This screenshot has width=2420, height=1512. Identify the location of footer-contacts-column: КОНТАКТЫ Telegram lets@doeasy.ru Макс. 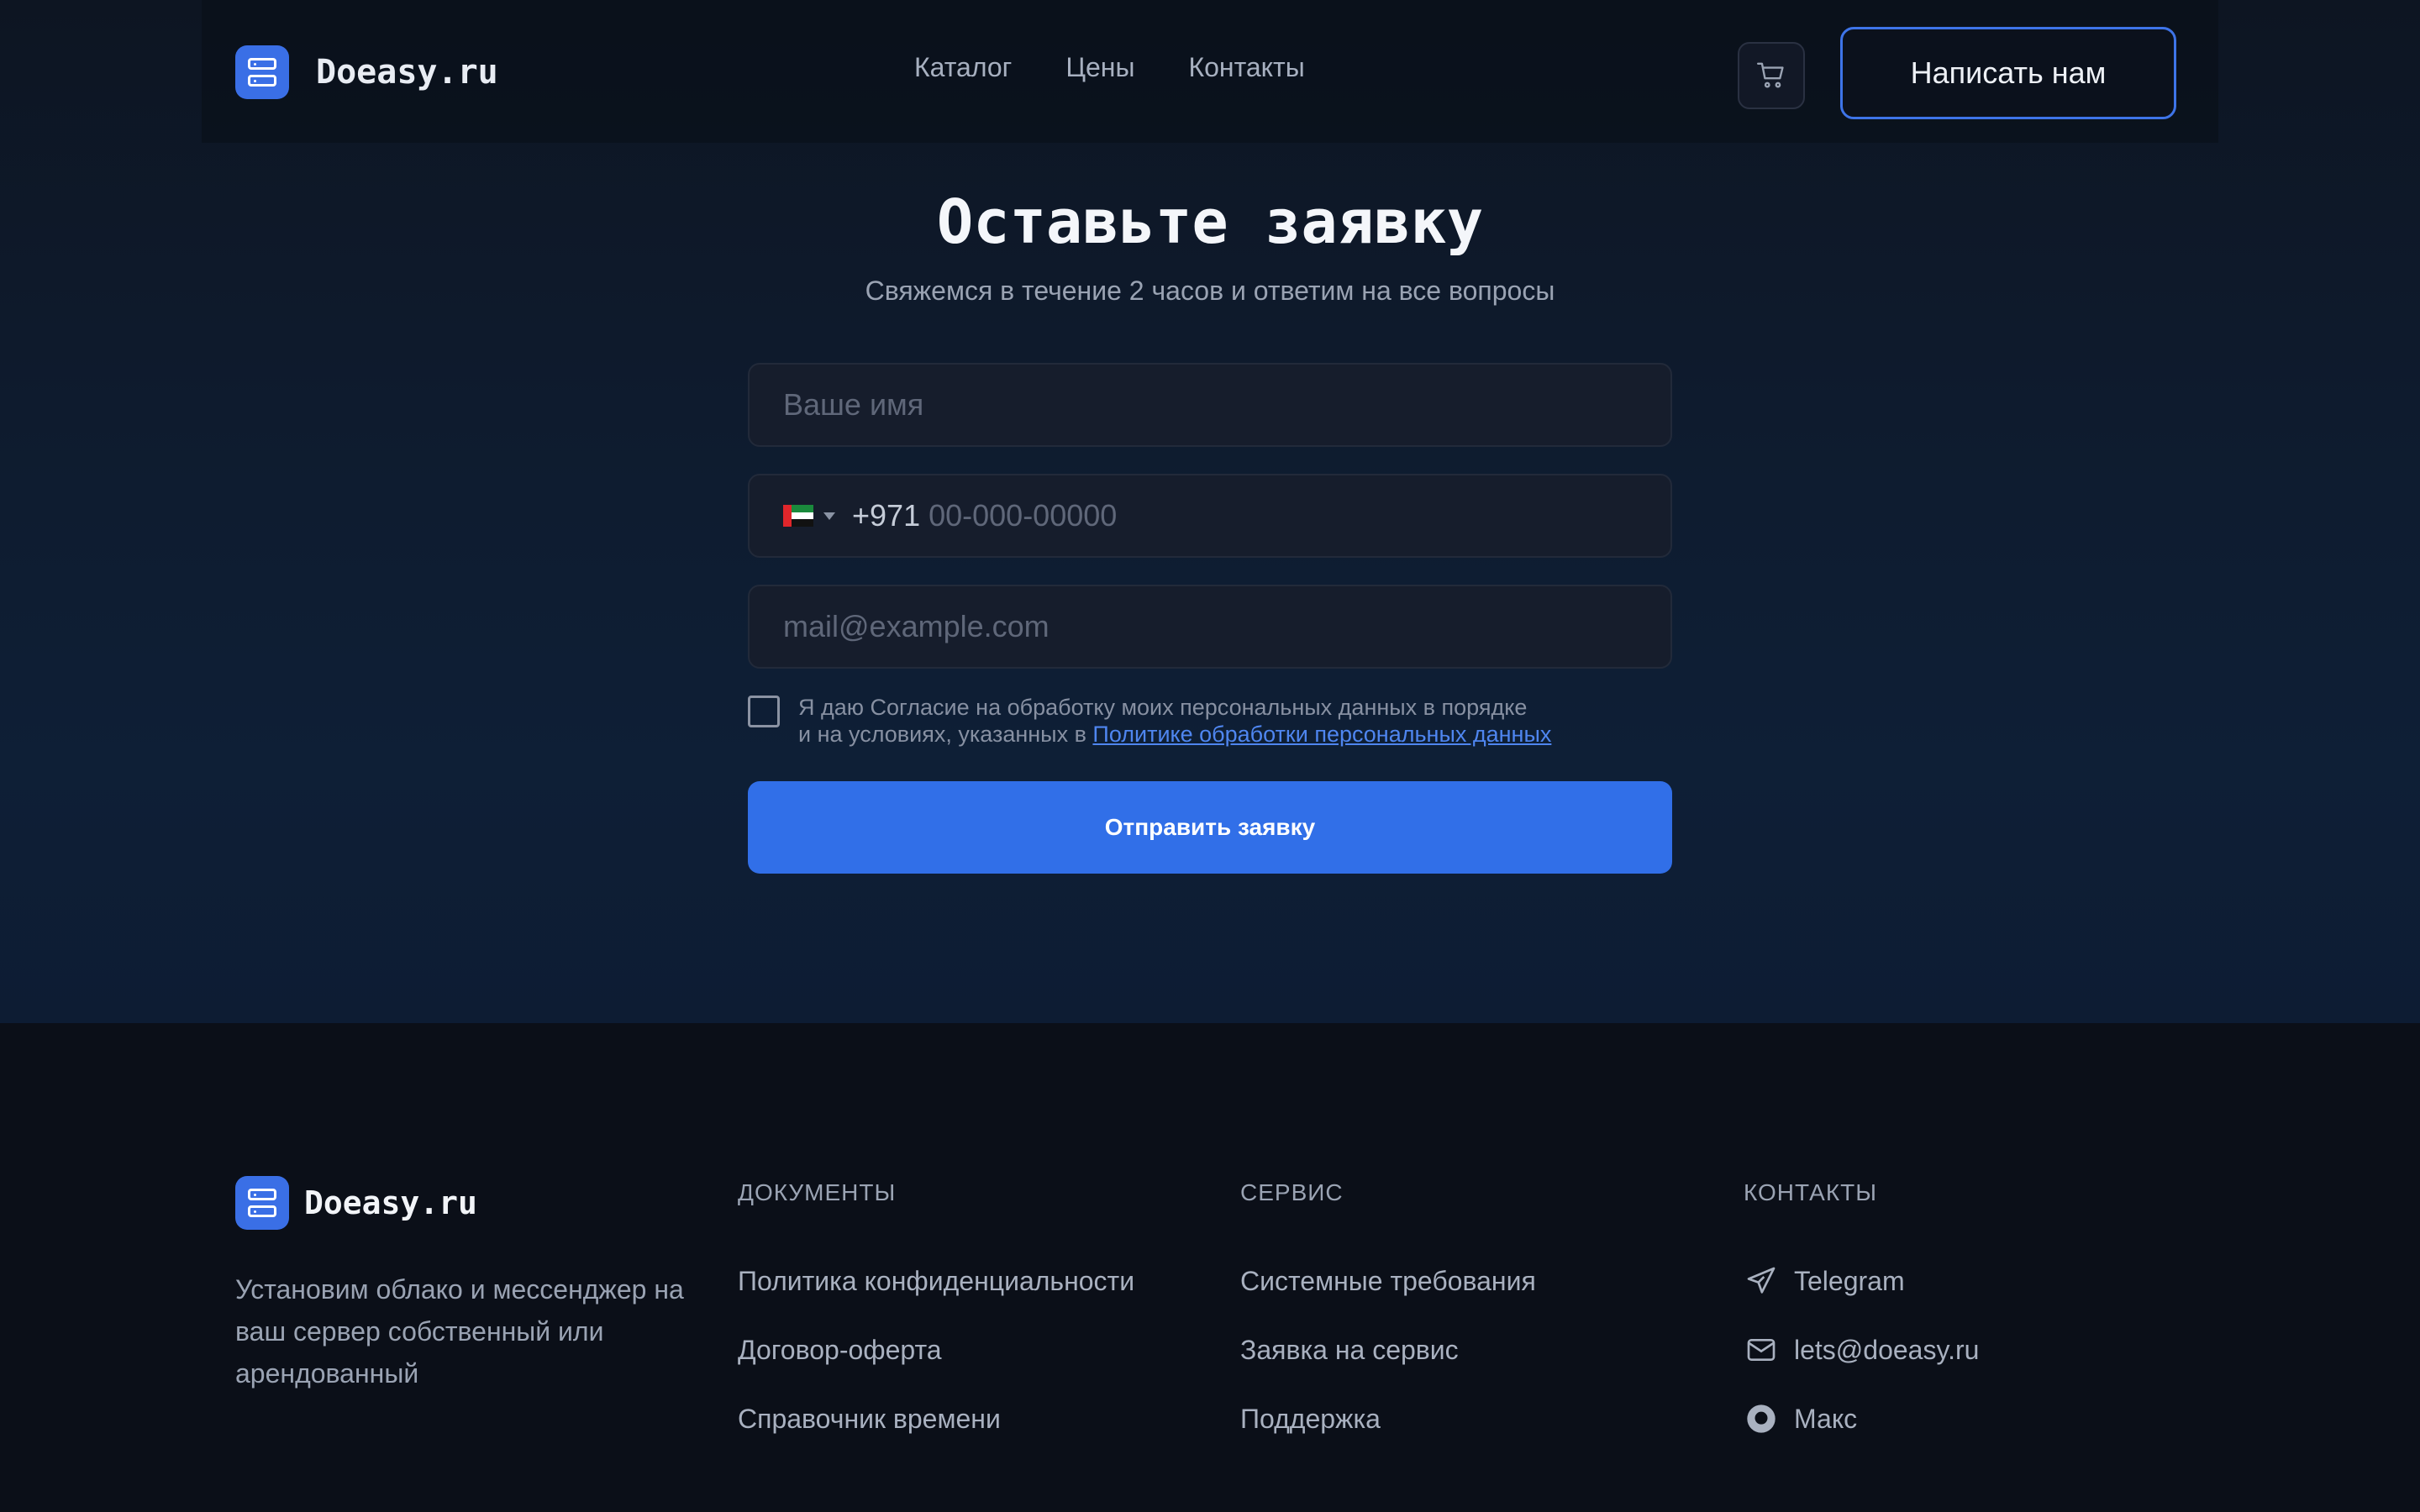
(1862, 1316).